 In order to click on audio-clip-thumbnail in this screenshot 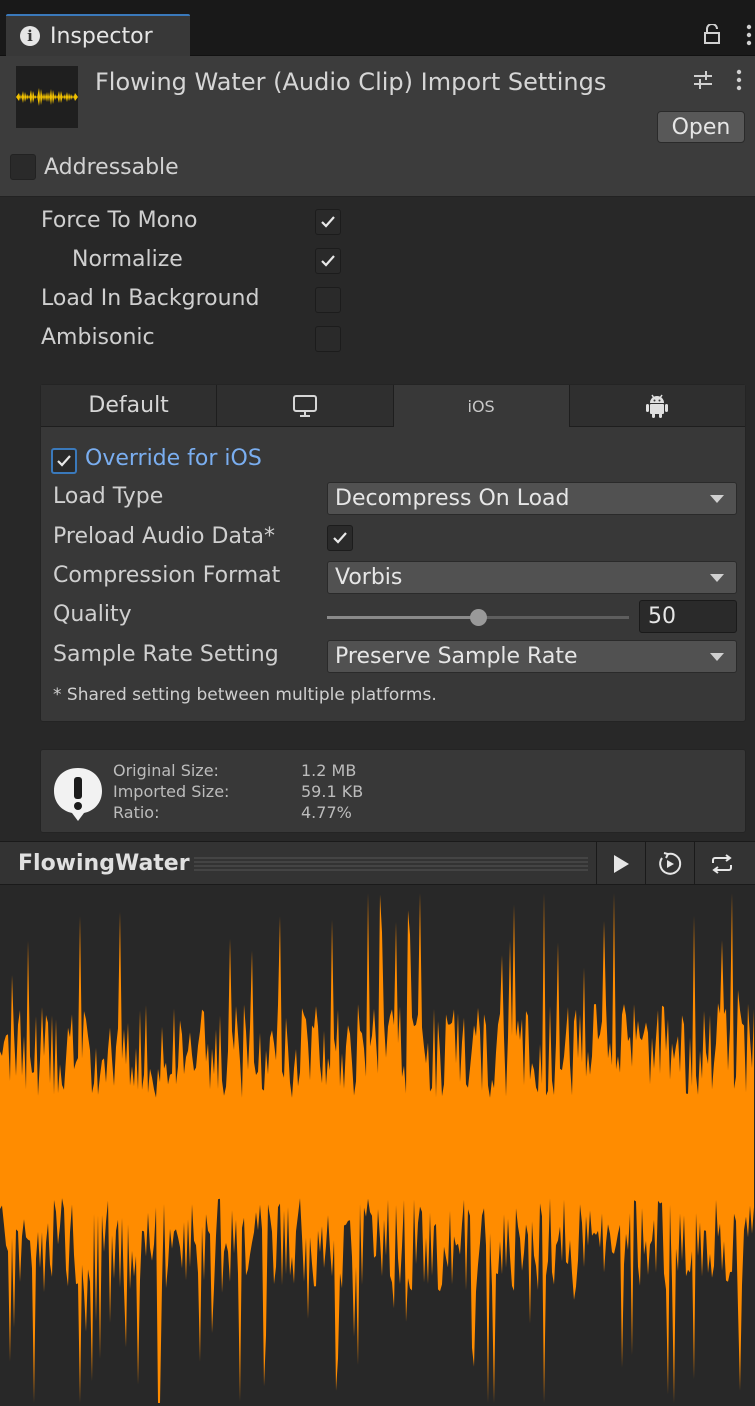, I will do `click(47, 97)`.